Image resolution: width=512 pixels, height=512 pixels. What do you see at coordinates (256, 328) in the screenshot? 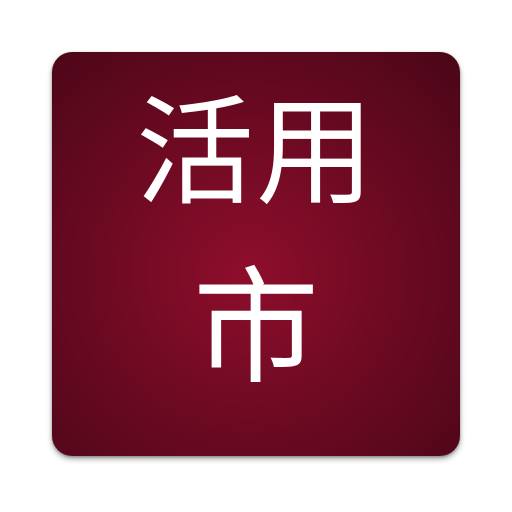
I see `icon-text-line-2: 市` at bounding box center [256, 328].